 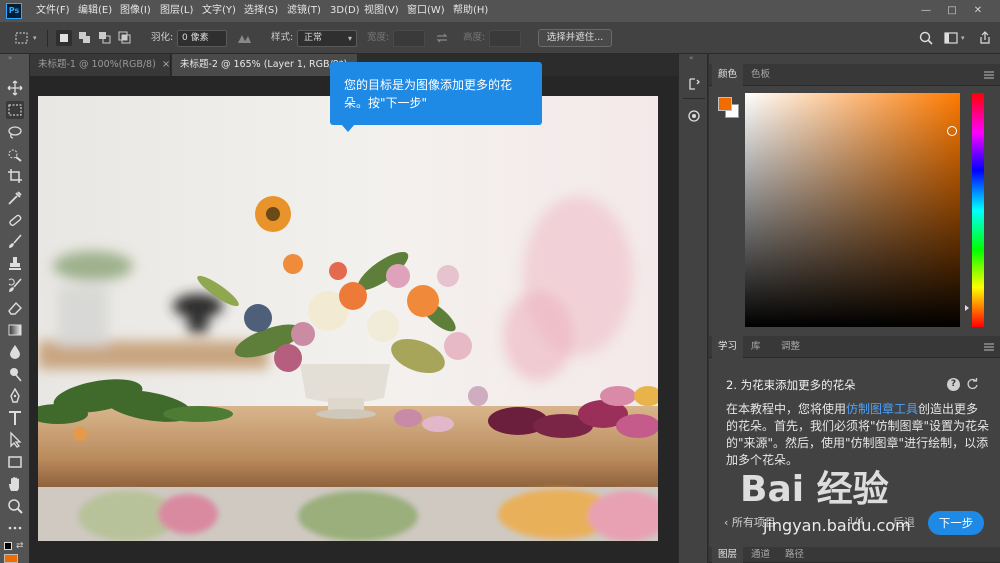 What do you see at coordinates (125, 38) in the screenshot?
I see `intersect-selection-icon` at bounding box center [125, 38].